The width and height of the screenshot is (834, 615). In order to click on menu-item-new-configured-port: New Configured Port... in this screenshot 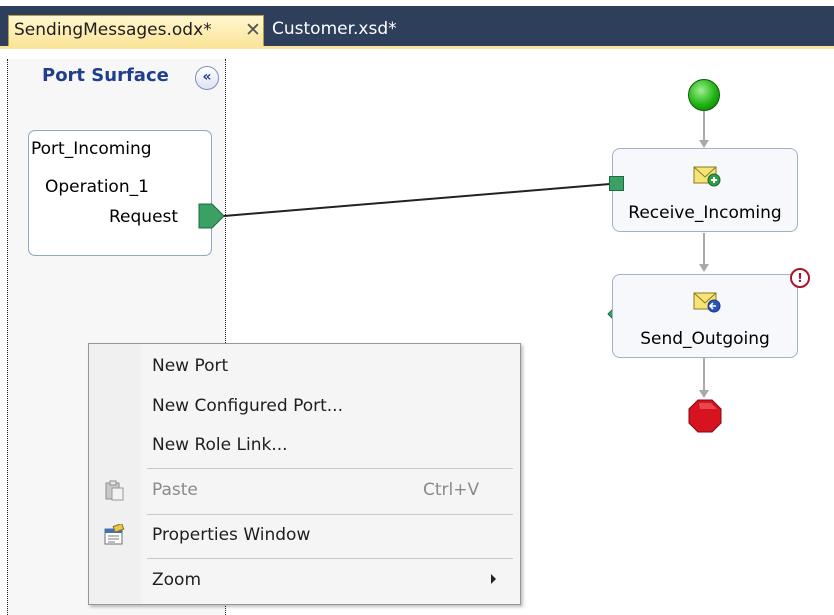, I will do `click(304, 407)`.